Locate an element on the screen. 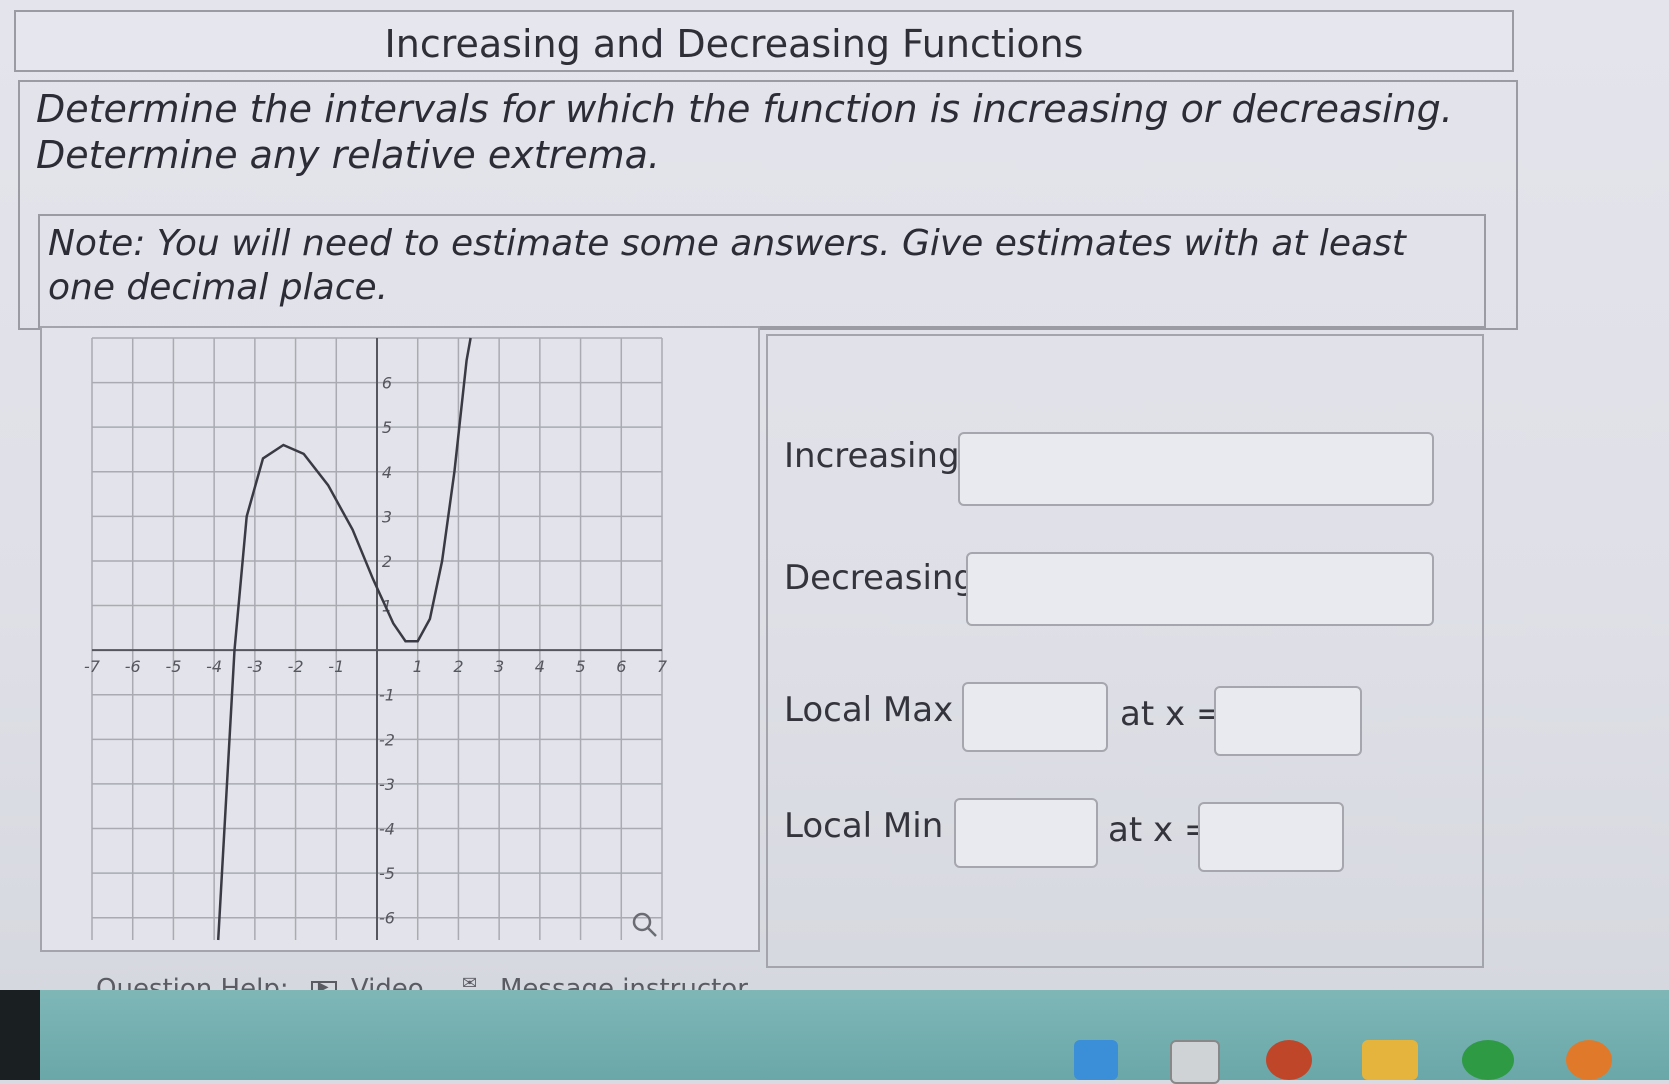 The image size is (1669, 1084). browser-icon is located at coordinates (1488, 1060).